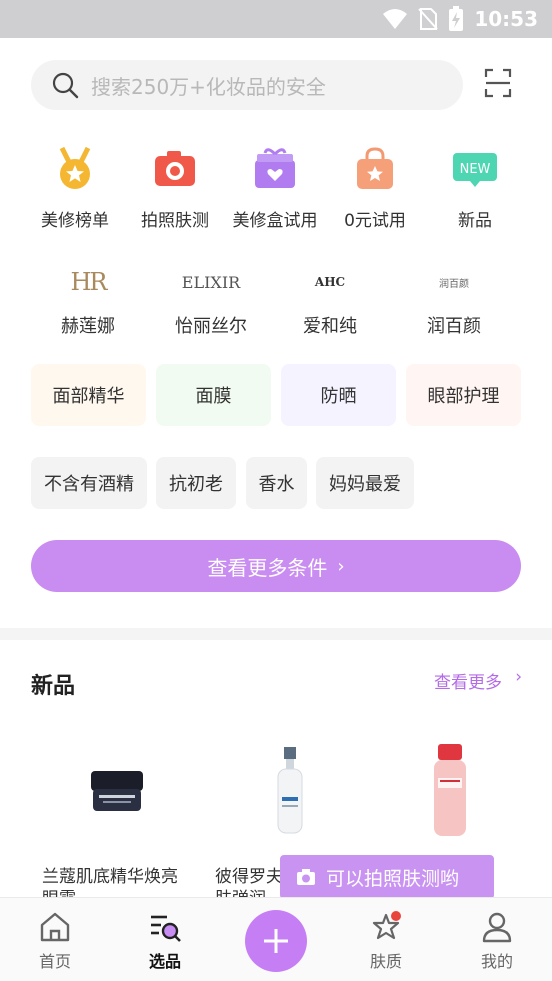 Image resolution: width=552 pixels, height=981 pixels. Describe the element at coordinates (53, 686) in the screenshot. I see `section-title: 新品` at that location.